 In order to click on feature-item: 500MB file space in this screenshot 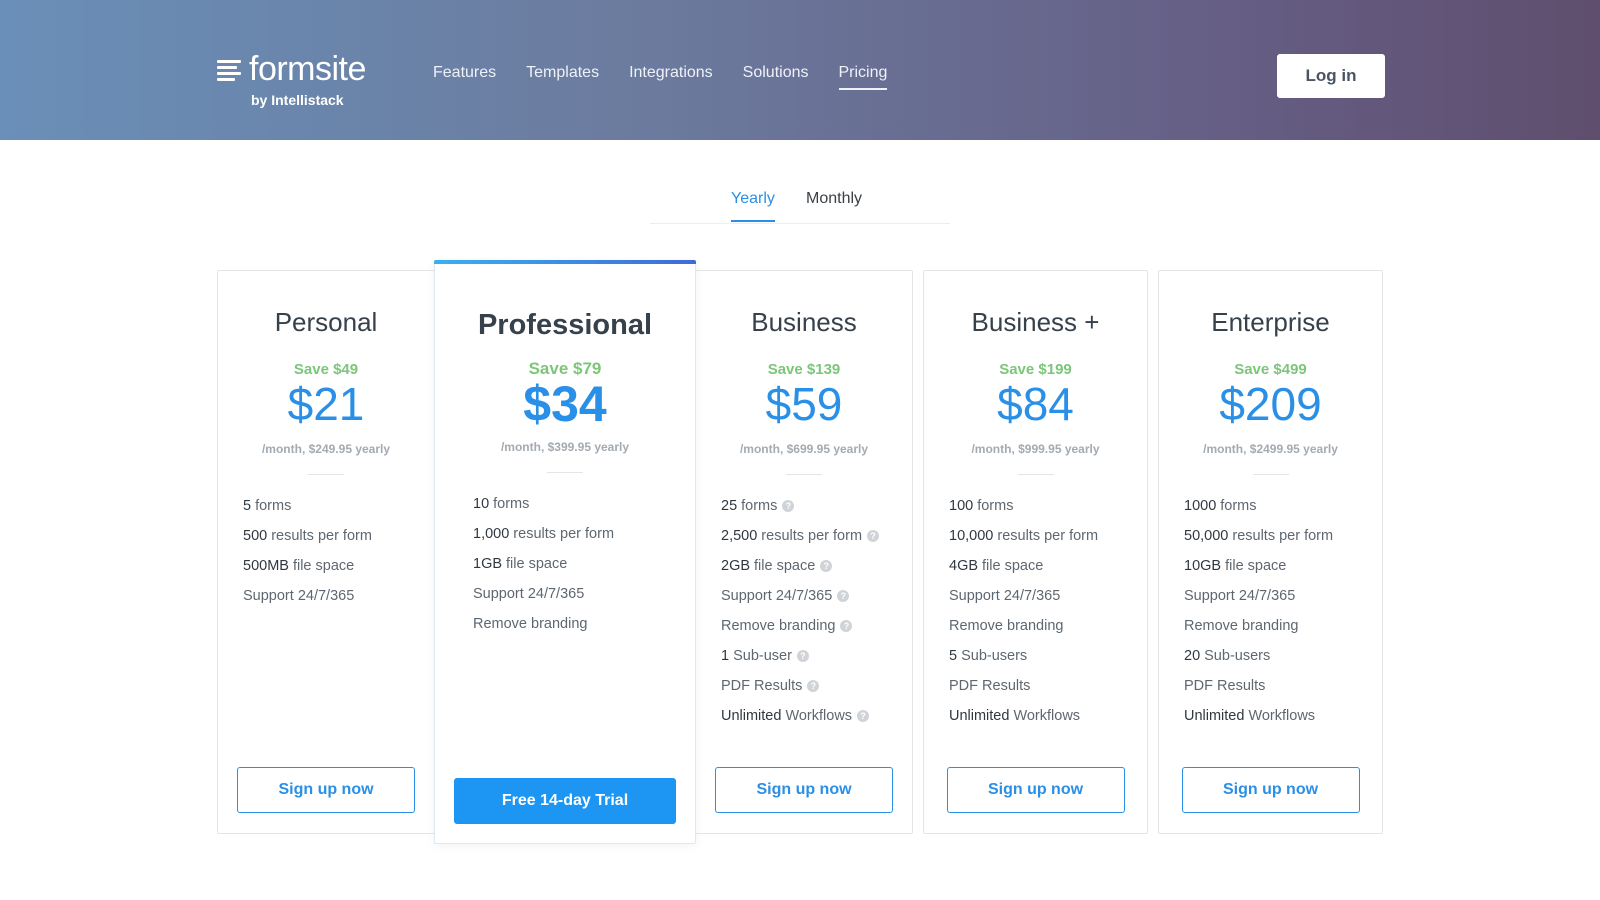, I will do `click(307, 566)`.